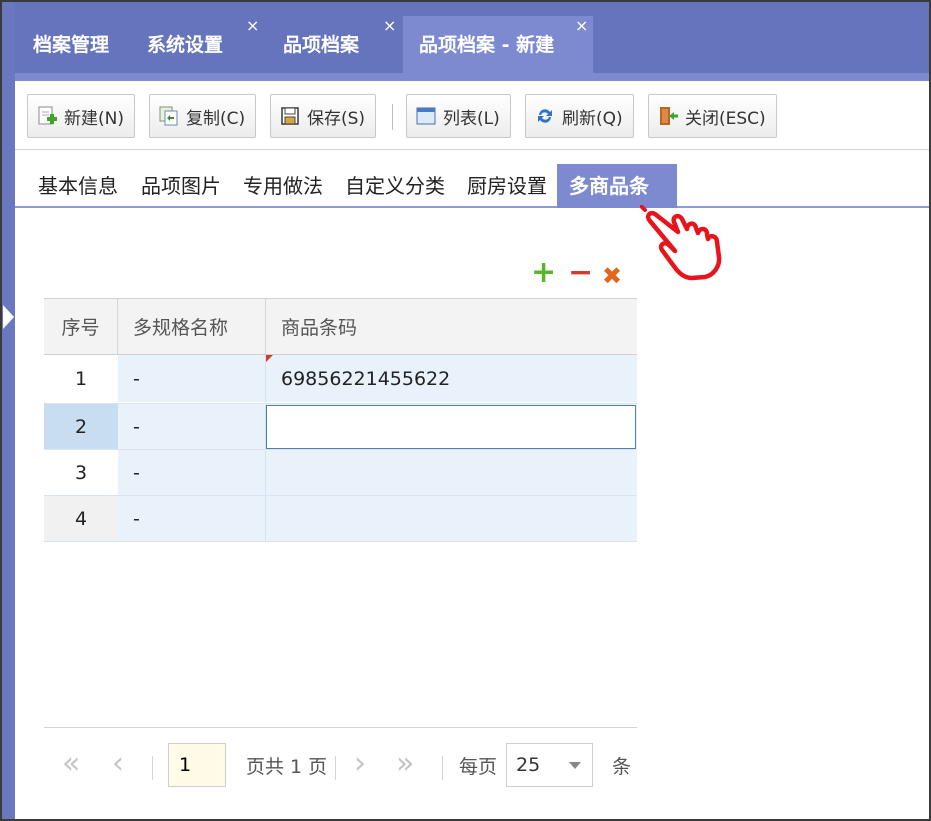  I want to click on list-button-label: 列表(L), so click(471, 118).